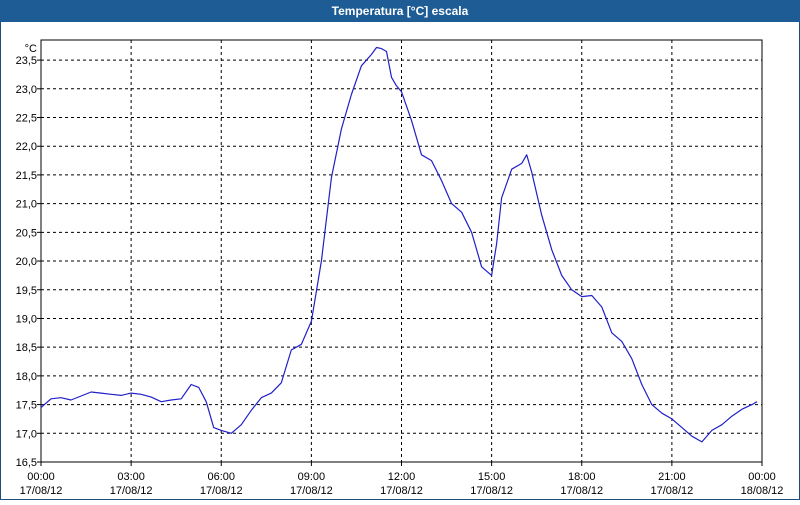  Describe the element at coordinates (26, 205) in the screenshot. I see `y-tick-label: 21,0` at that location.